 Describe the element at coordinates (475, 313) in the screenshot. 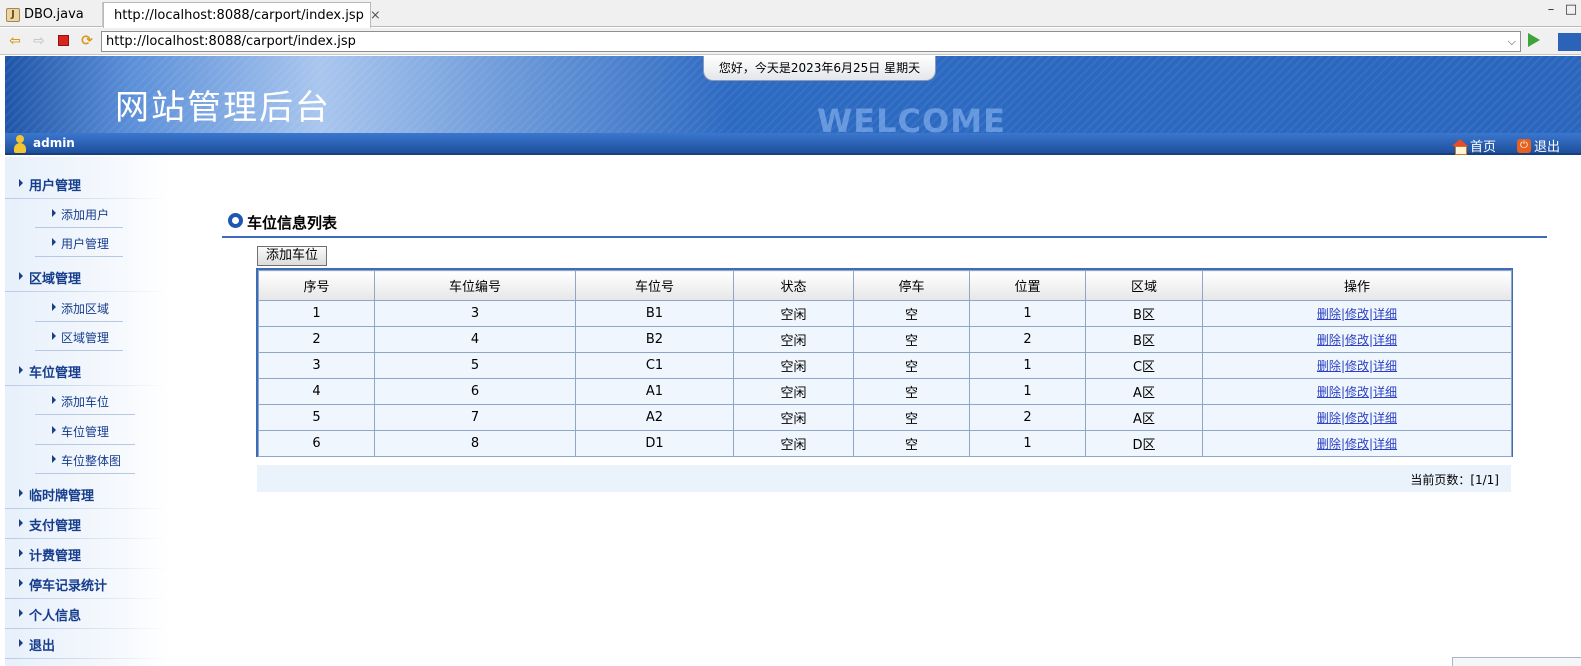

I see `table-cell: 3` at that location.